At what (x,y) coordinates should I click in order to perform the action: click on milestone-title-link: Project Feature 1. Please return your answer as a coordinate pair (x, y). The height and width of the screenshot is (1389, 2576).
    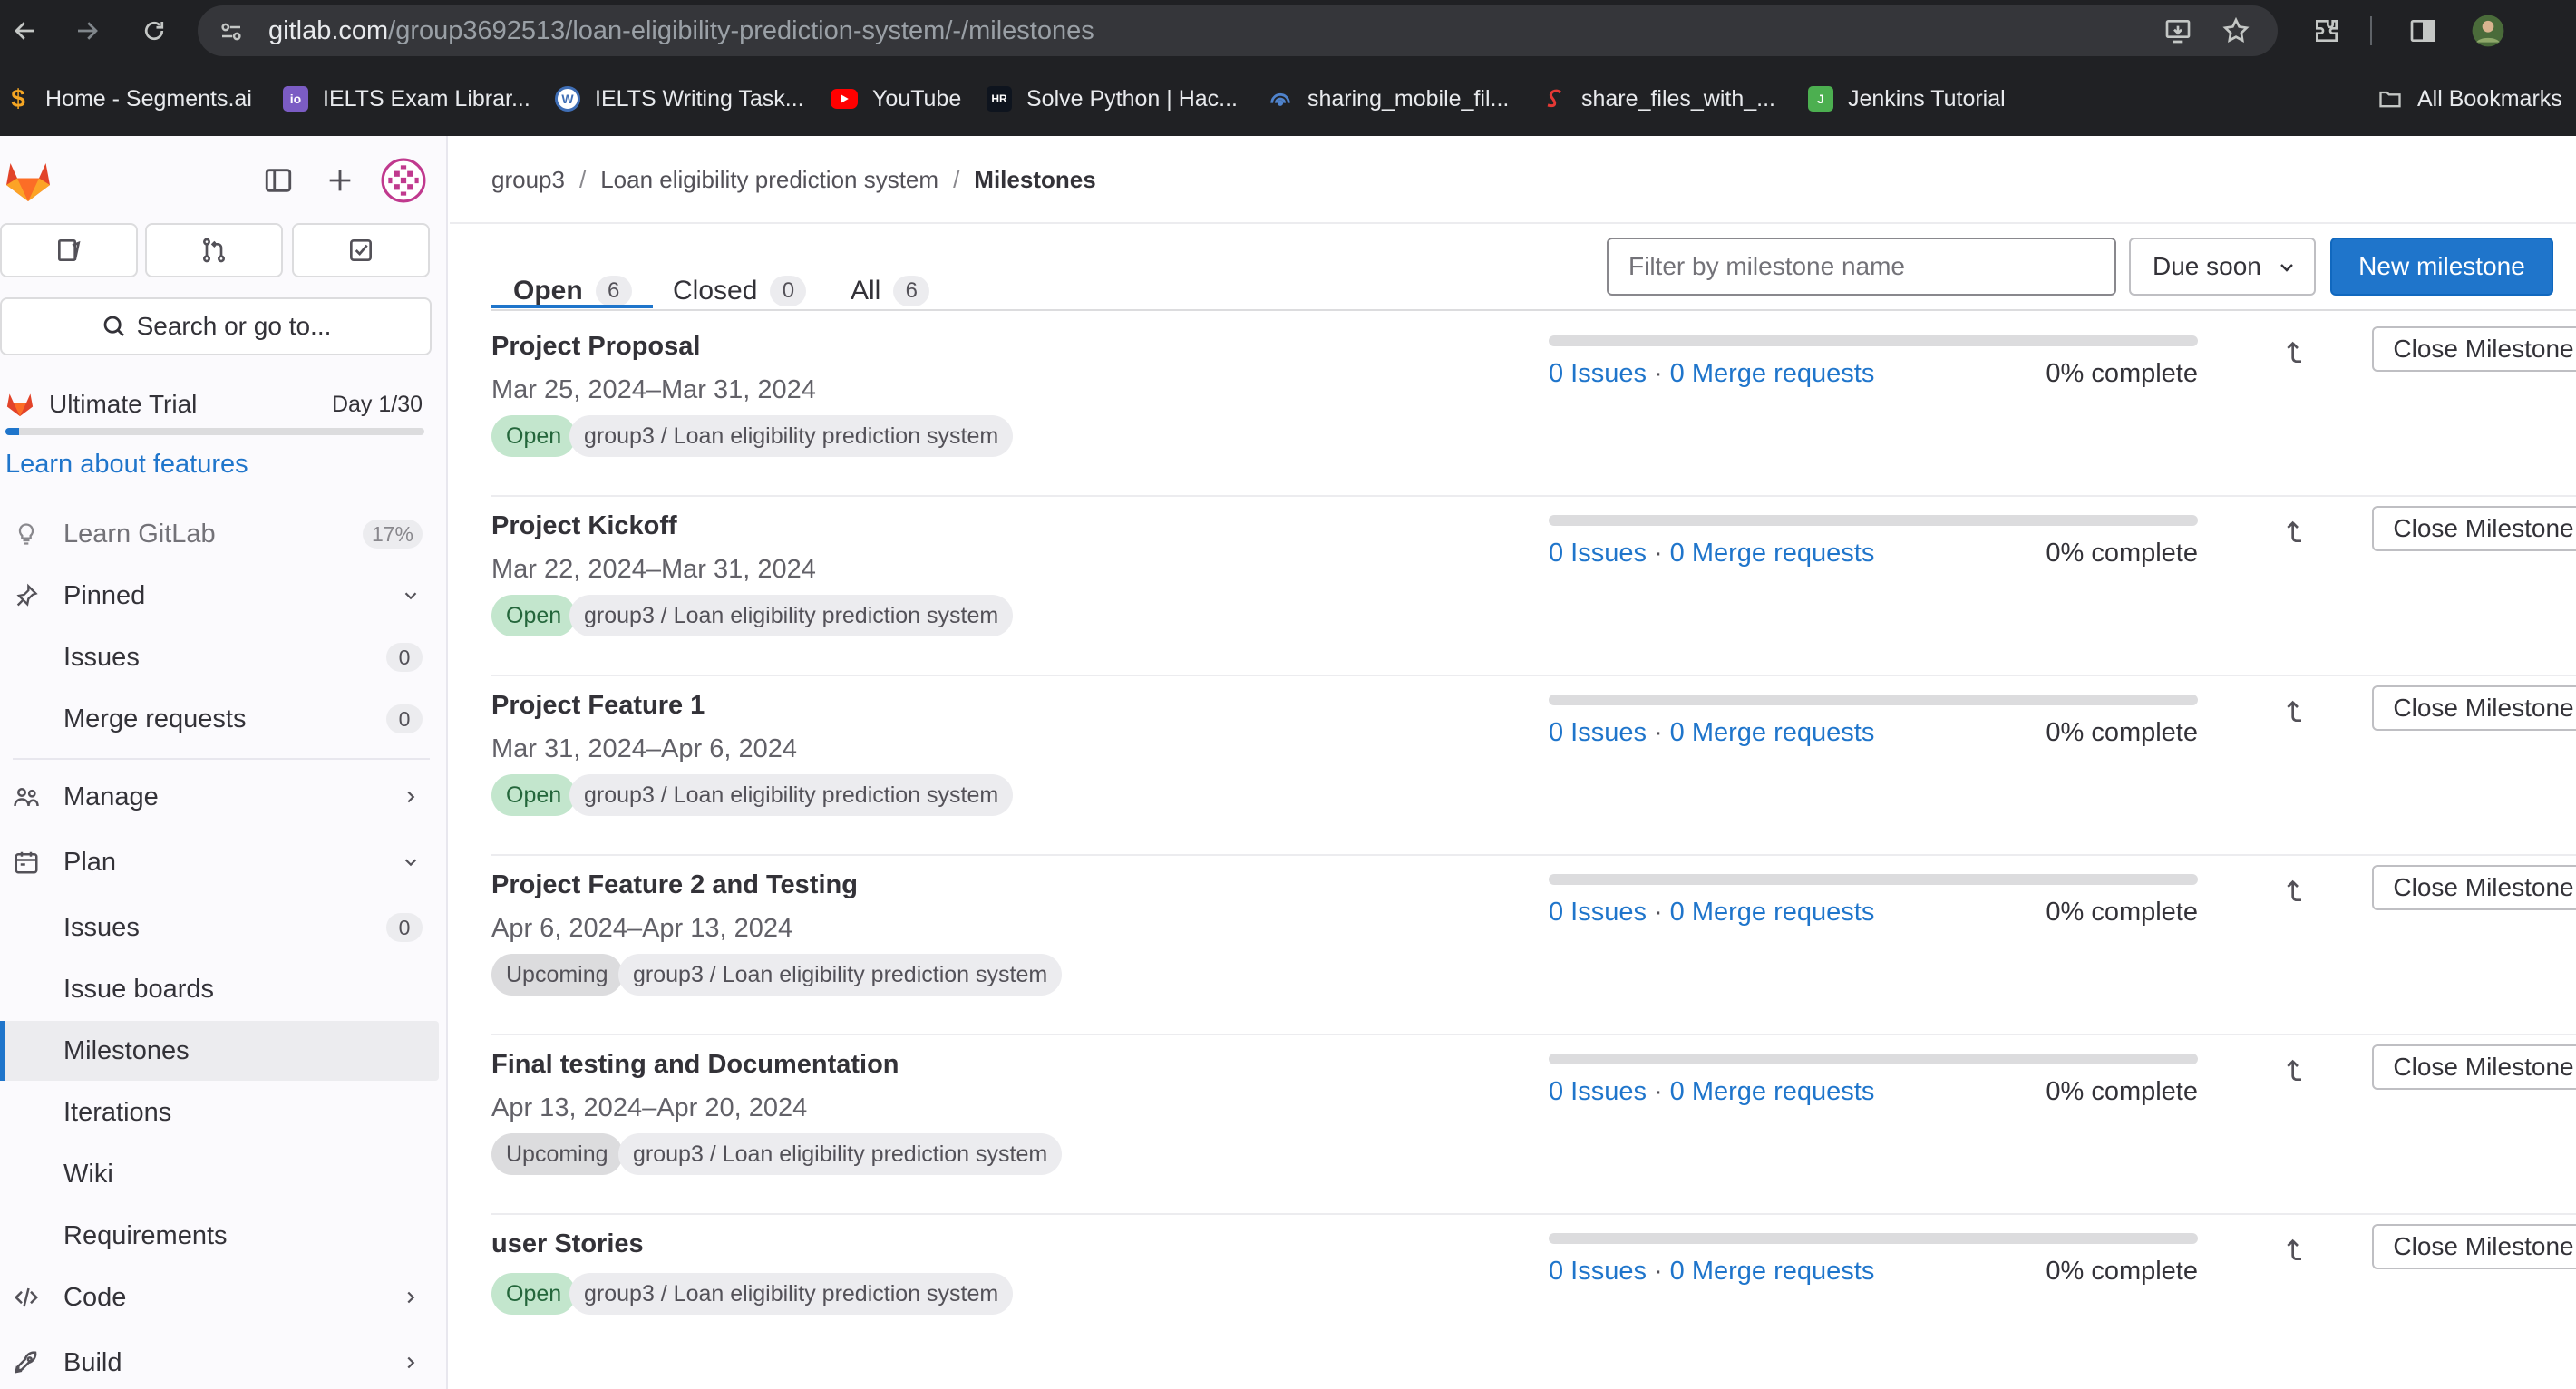
    Looking at the image, I should click on (598, 706).